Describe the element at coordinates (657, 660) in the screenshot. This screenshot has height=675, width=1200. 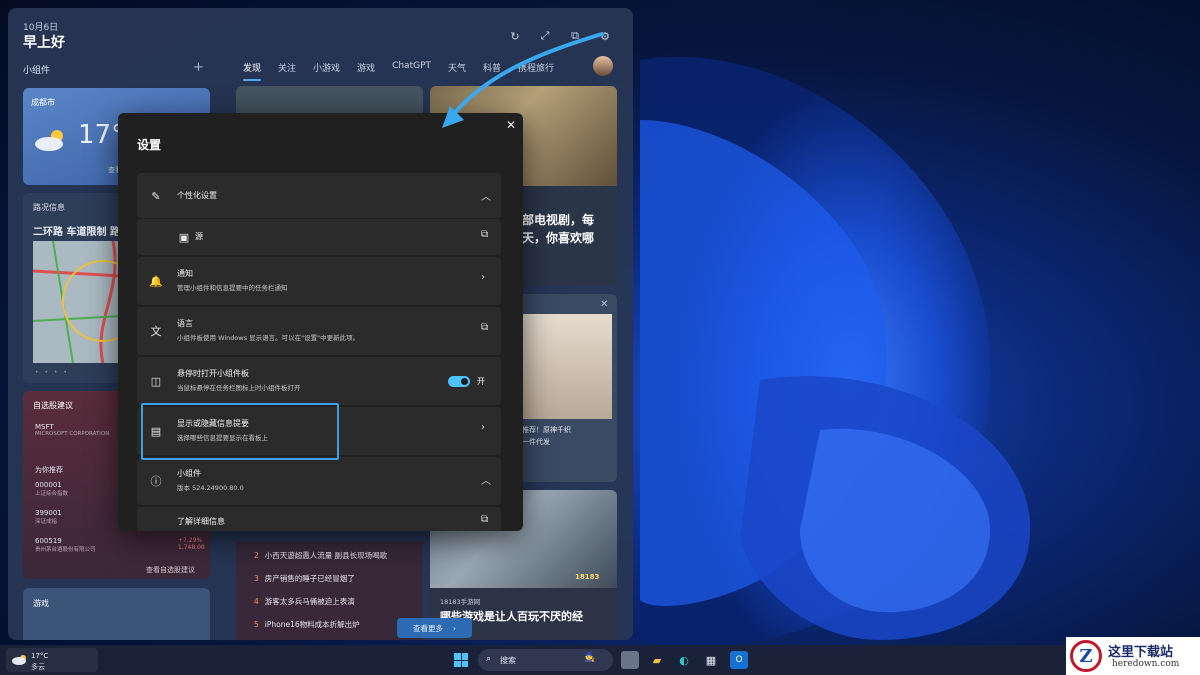
I see `file-explorer-icon: ▰` at that location.